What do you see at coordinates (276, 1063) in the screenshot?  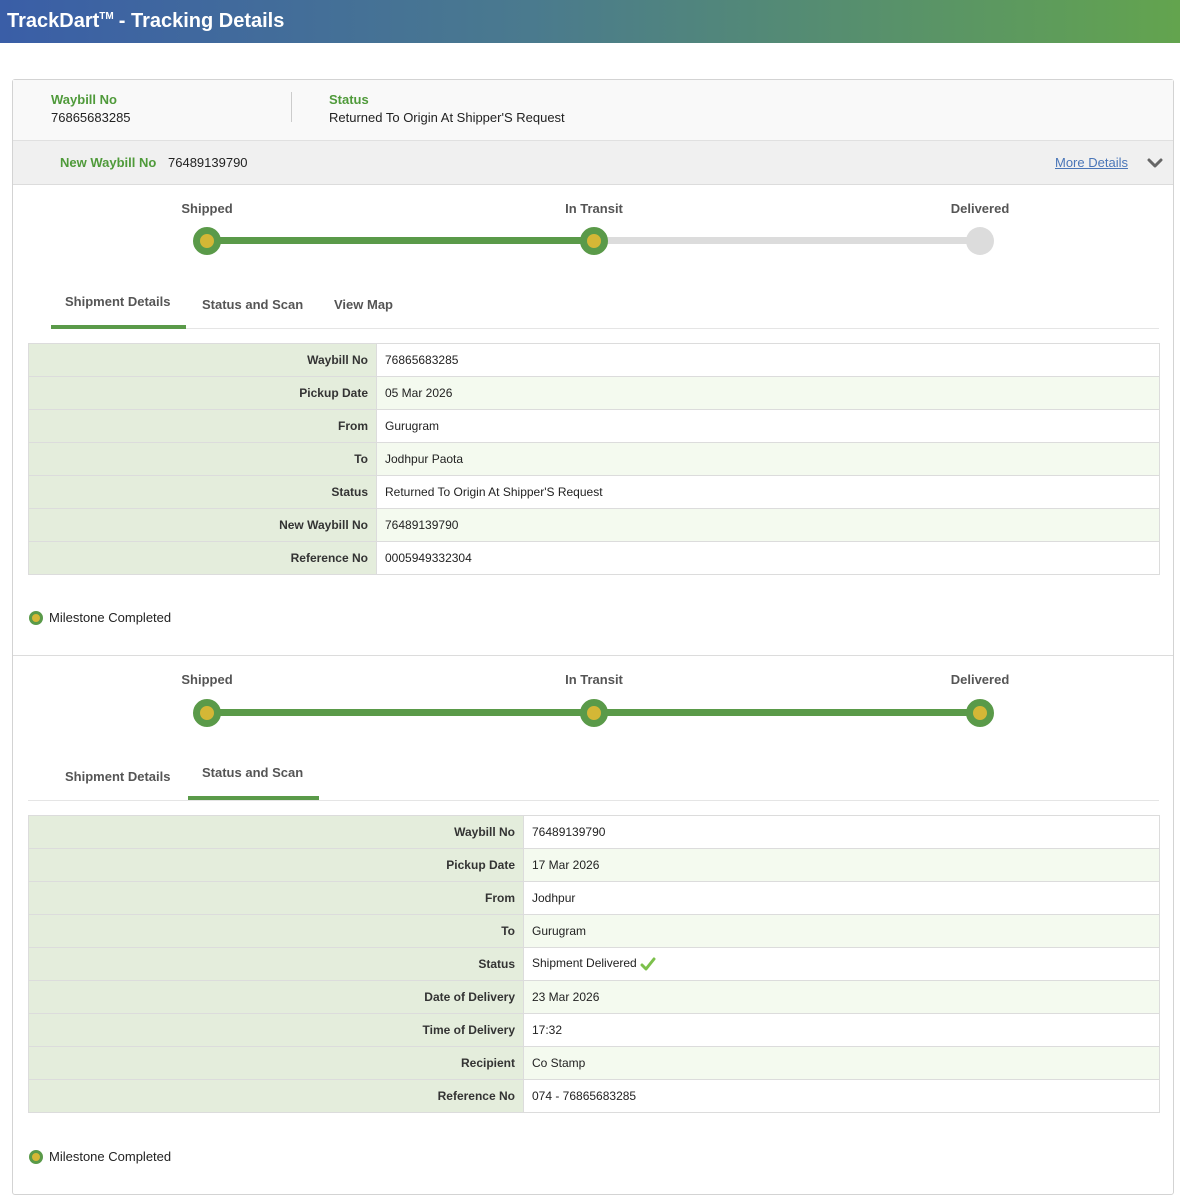 I see `row-key: Recipient` at bounding box center [276, 1063].